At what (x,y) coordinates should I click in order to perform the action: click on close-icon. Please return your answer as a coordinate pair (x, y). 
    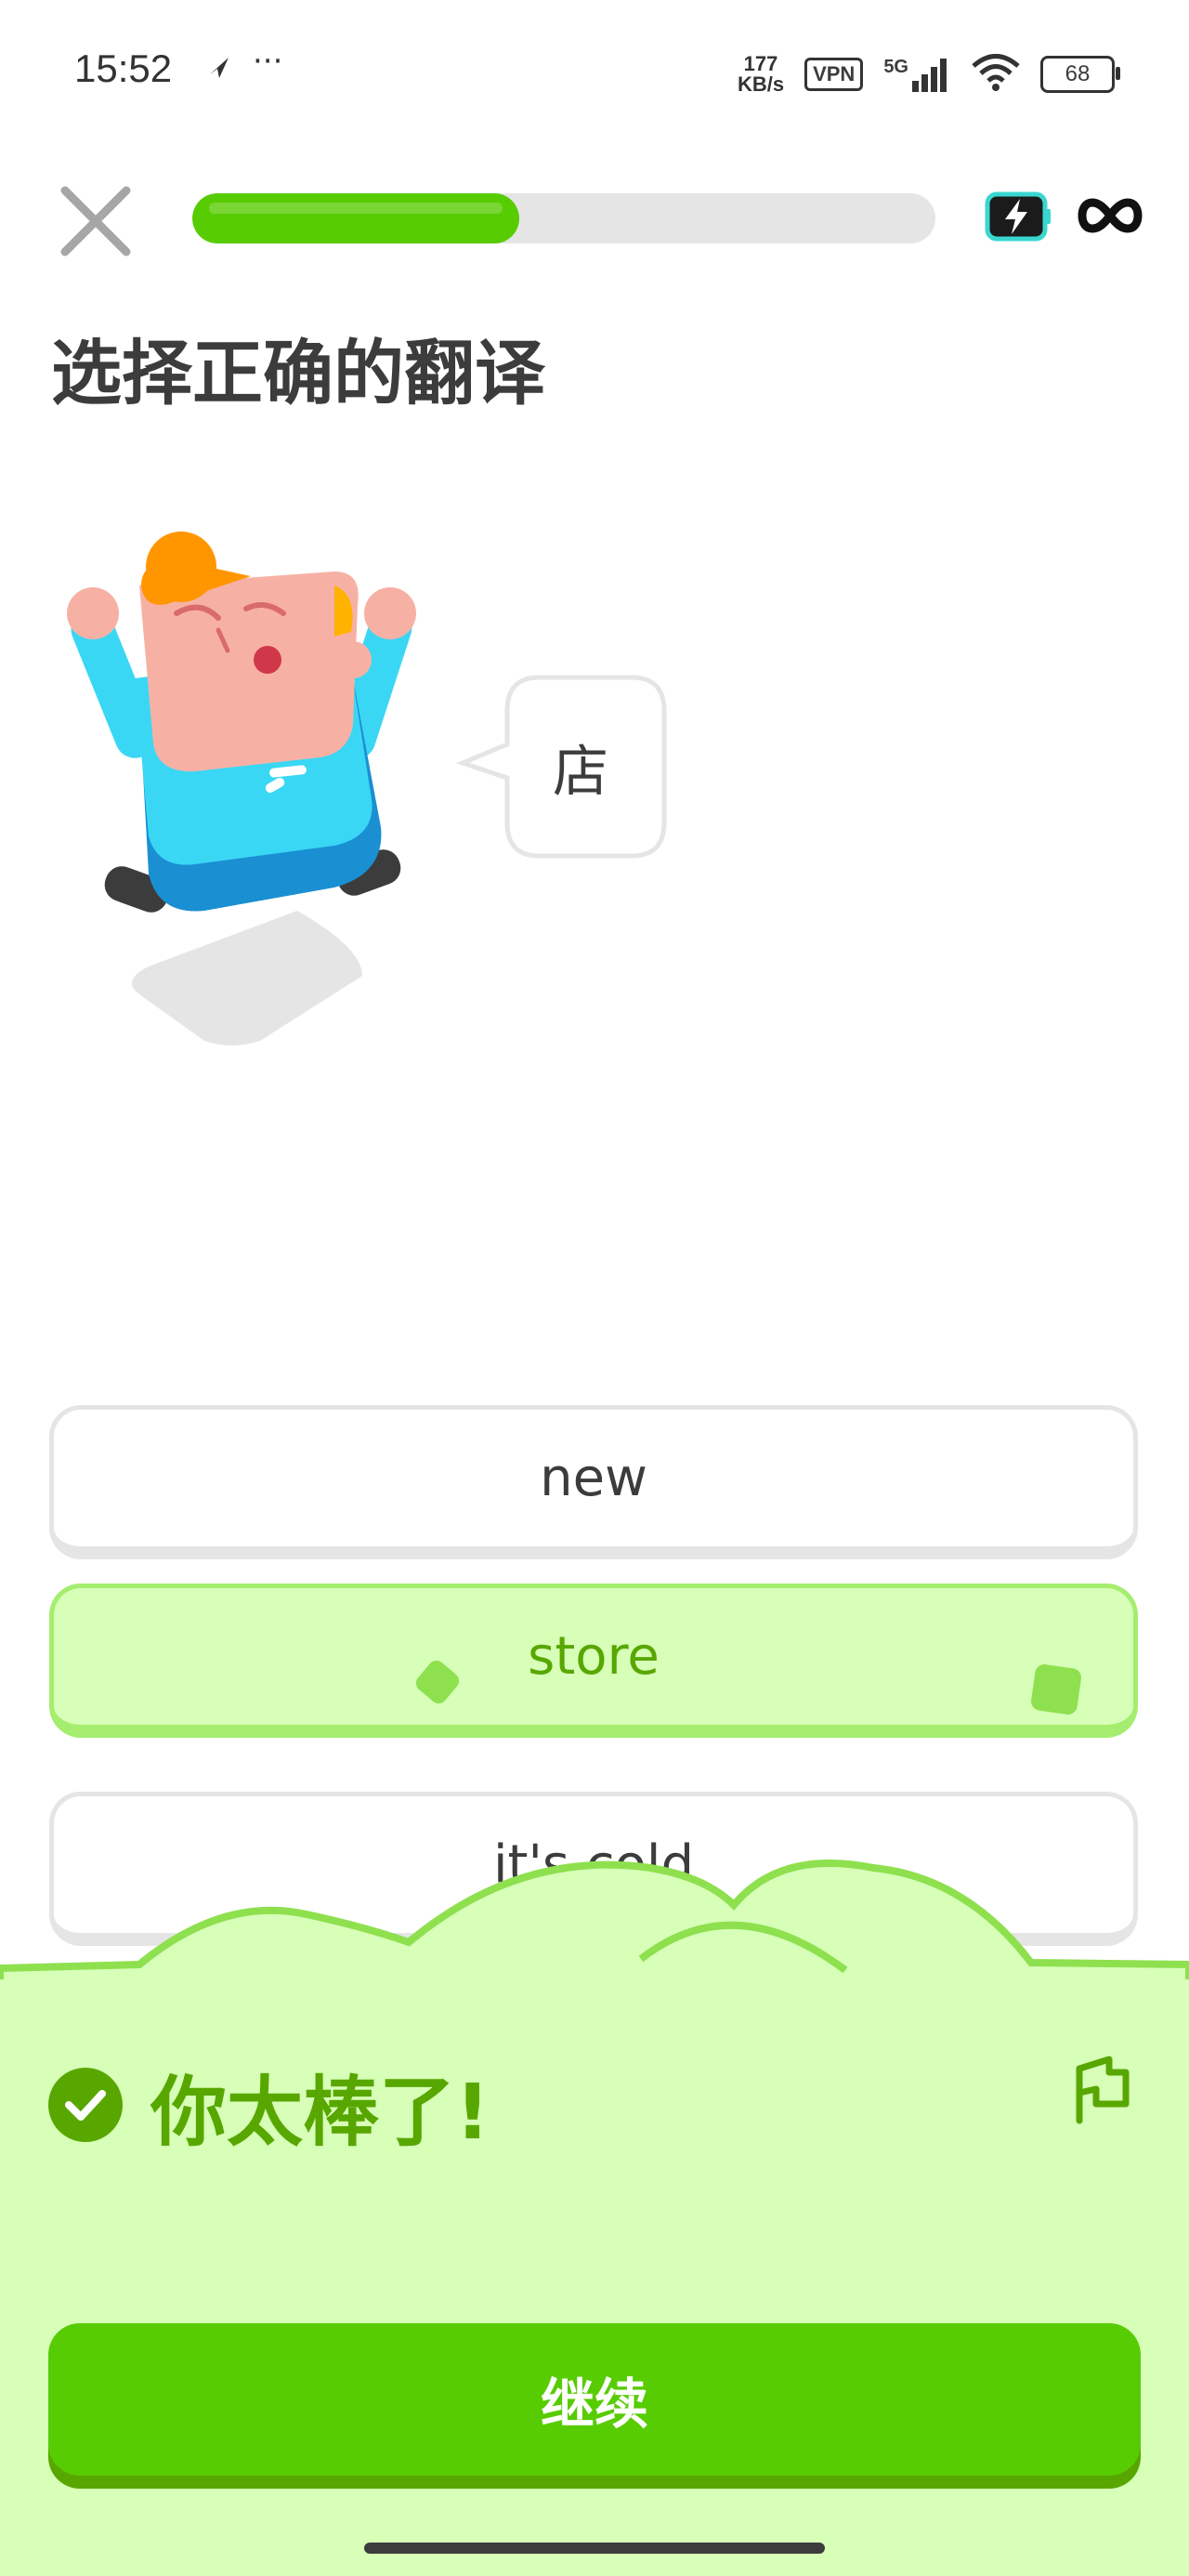
    Looking at the image, I should click on (95, 221).